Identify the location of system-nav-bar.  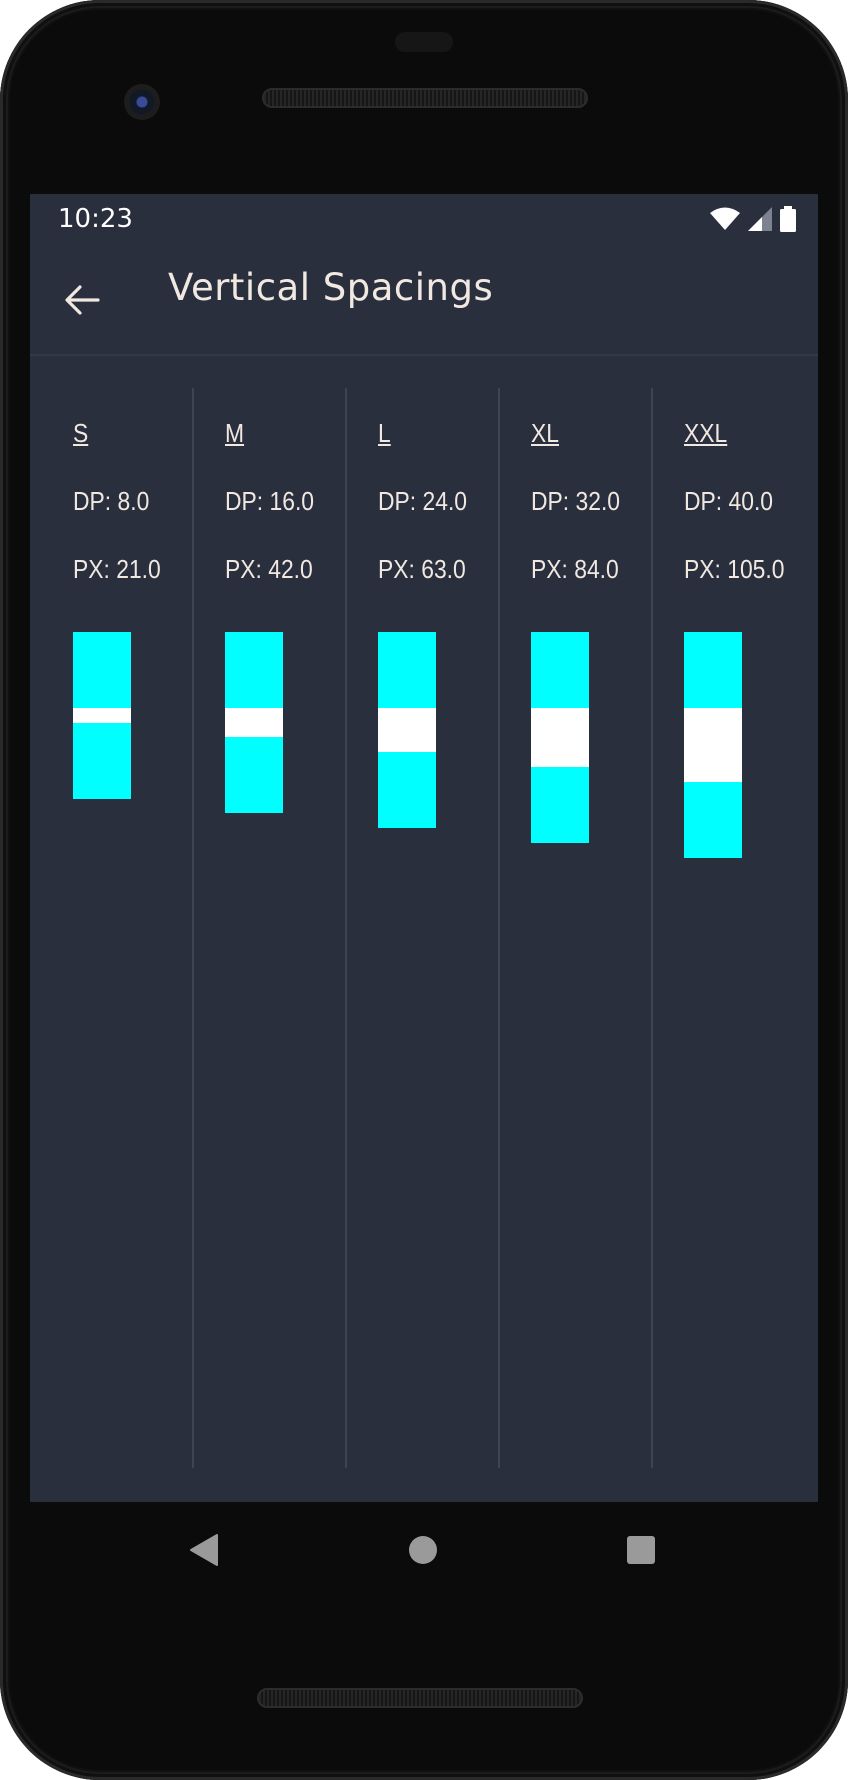
(424, 1547).